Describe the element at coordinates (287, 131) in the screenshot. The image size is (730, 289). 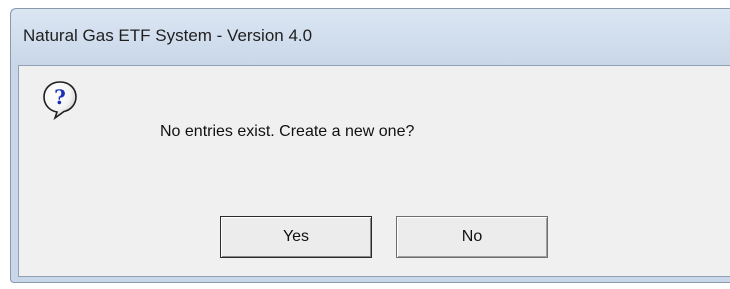
I see `dialog-message: No entries exist. Create a new one?` at that location.